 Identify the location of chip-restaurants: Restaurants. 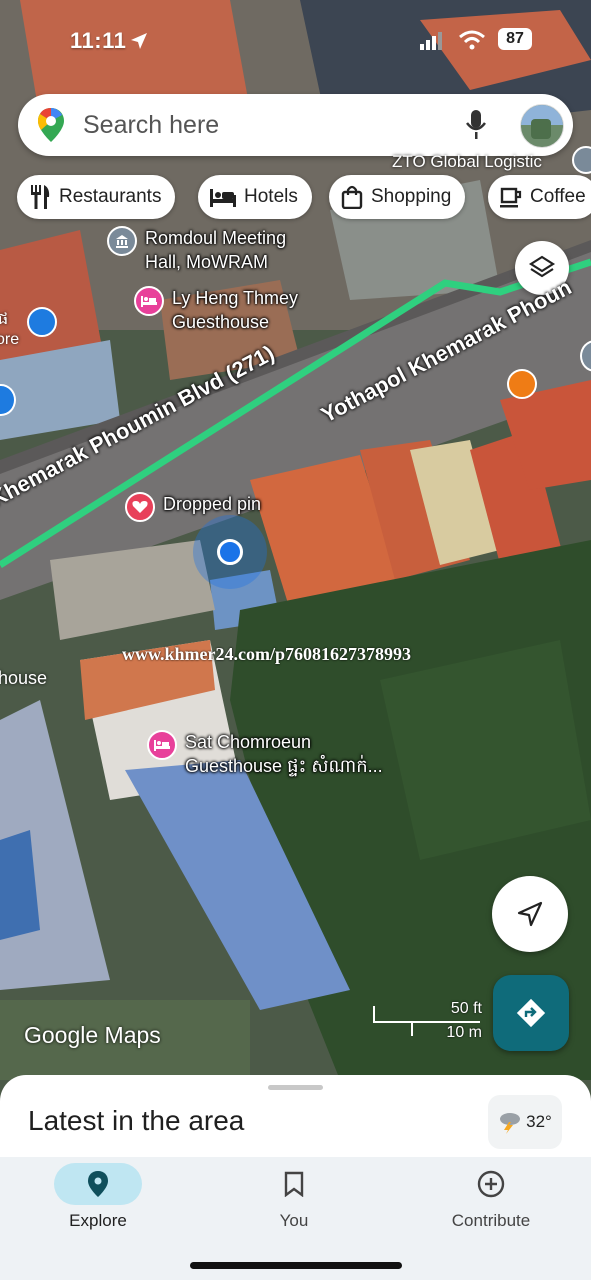
(96, 197).